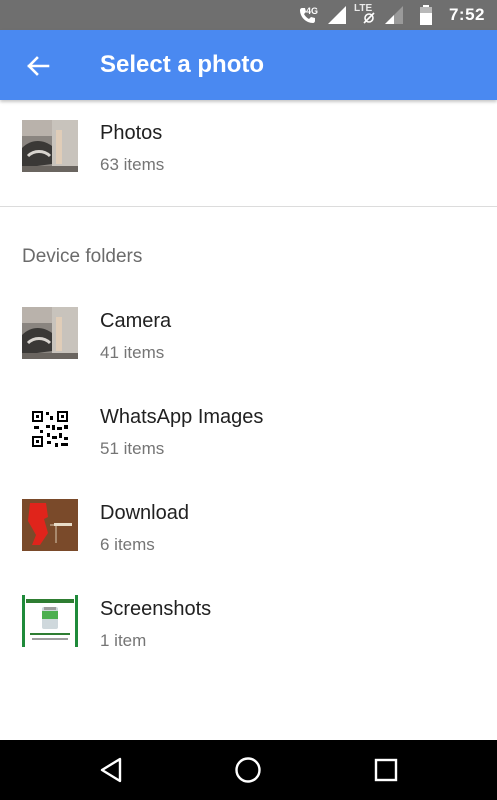  What do you see at coordinates (50, 621) in the screenshot?
I see `screenshots-thumbnail` at bounding box center [50, 621].